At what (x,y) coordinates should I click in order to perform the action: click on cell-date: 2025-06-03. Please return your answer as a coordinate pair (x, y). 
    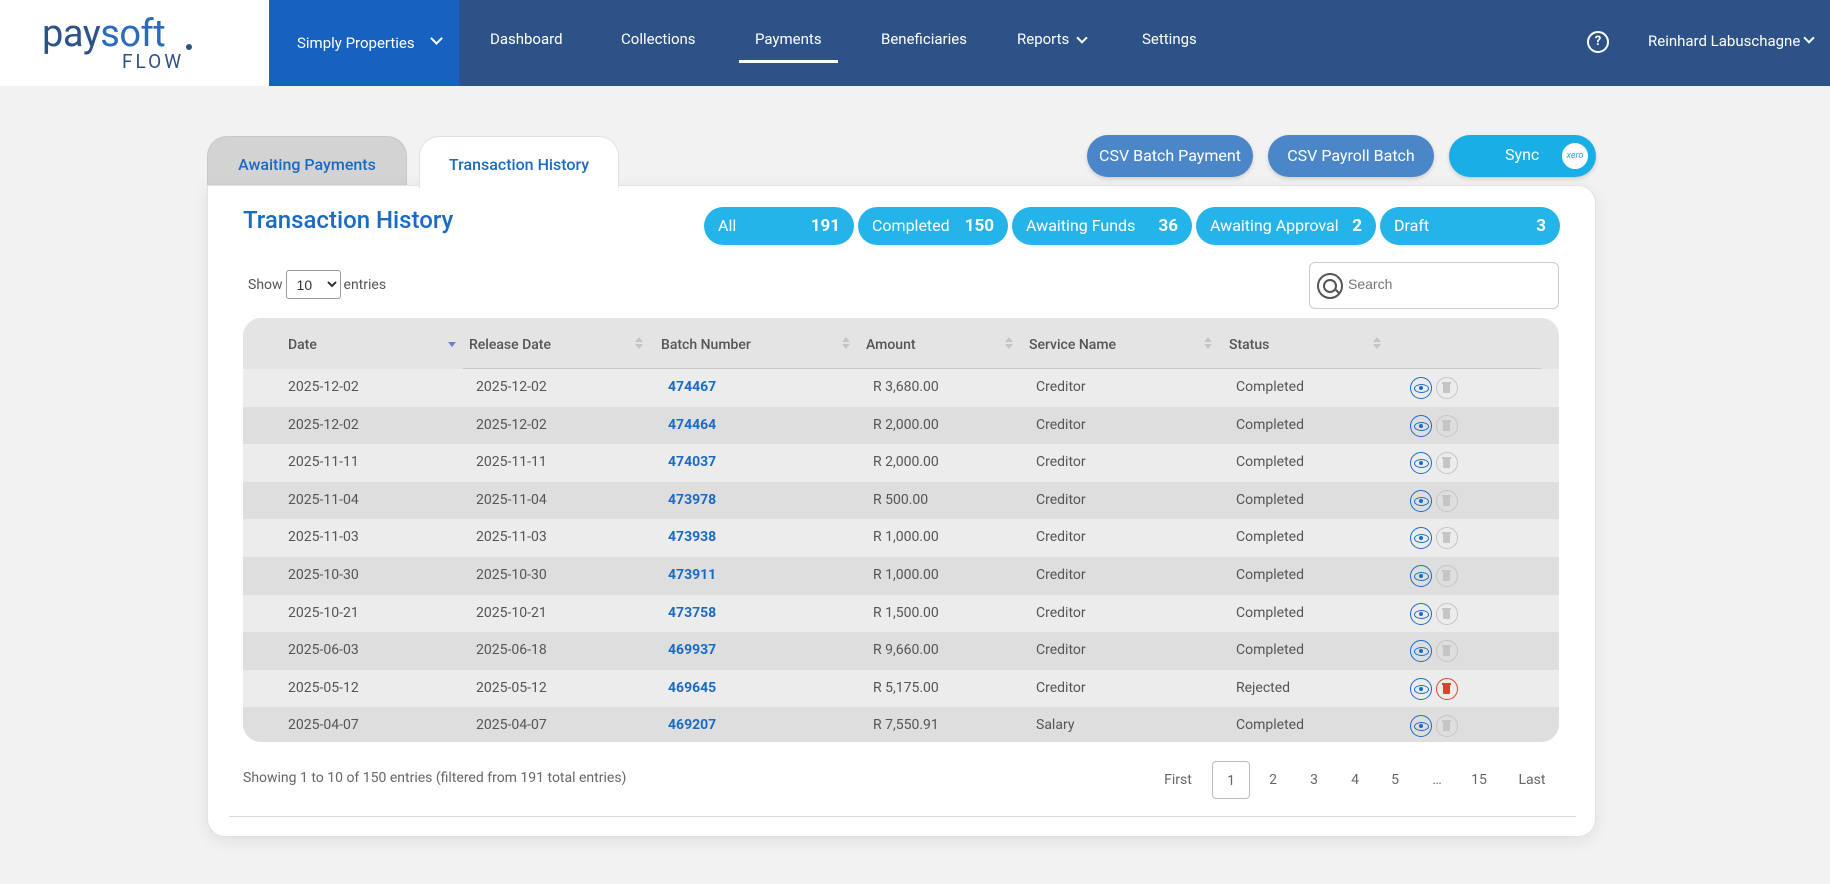
    Looking at the image, I should click on (323, 650).